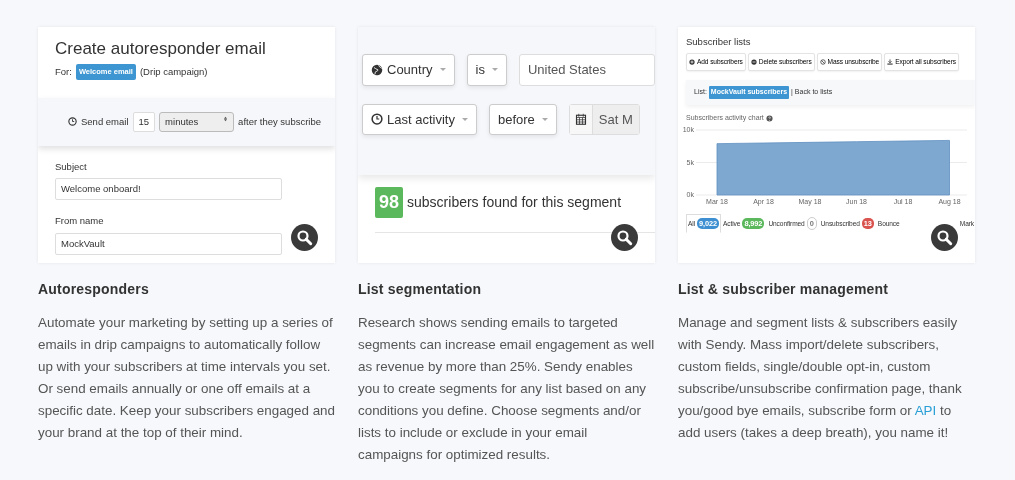  I want to click on amount-field: 15, so click(144, 121).